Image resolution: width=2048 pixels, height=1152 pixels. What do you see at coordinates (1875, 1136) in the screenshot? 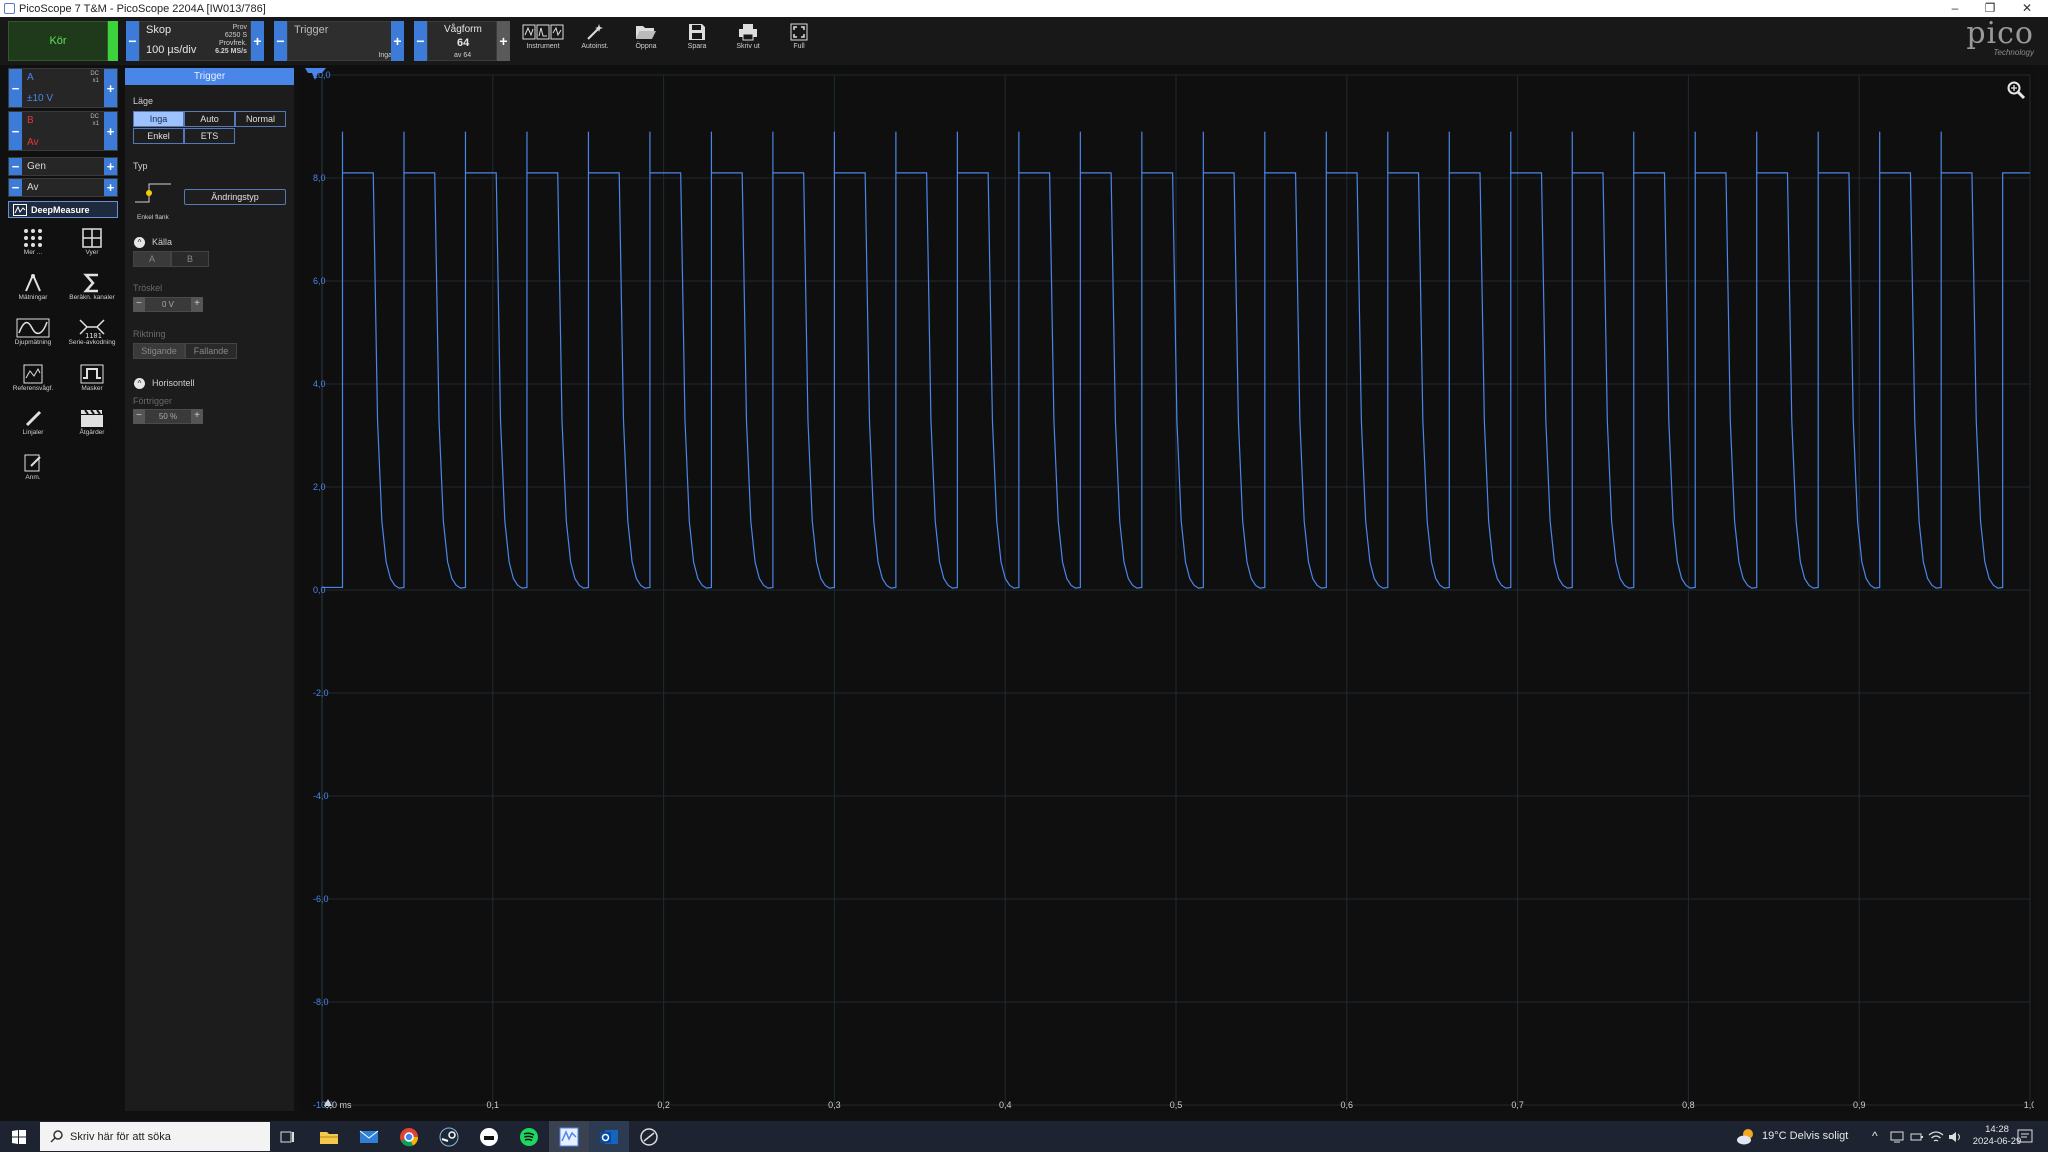
I see `tray-chevron-icon: ^` at bounding box center [1875, 1136].